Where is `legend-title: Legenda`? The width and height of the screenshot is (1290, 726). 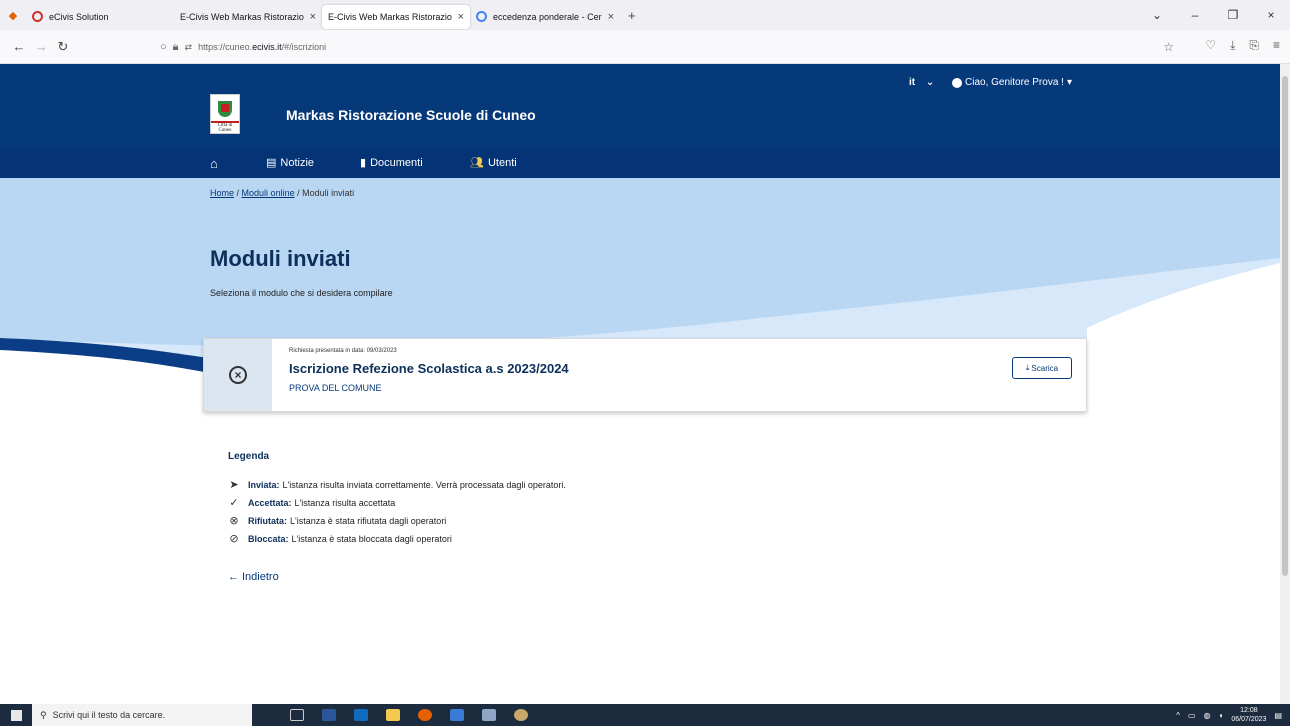
legend-title: Legenda is located at coordinates (249, 456).